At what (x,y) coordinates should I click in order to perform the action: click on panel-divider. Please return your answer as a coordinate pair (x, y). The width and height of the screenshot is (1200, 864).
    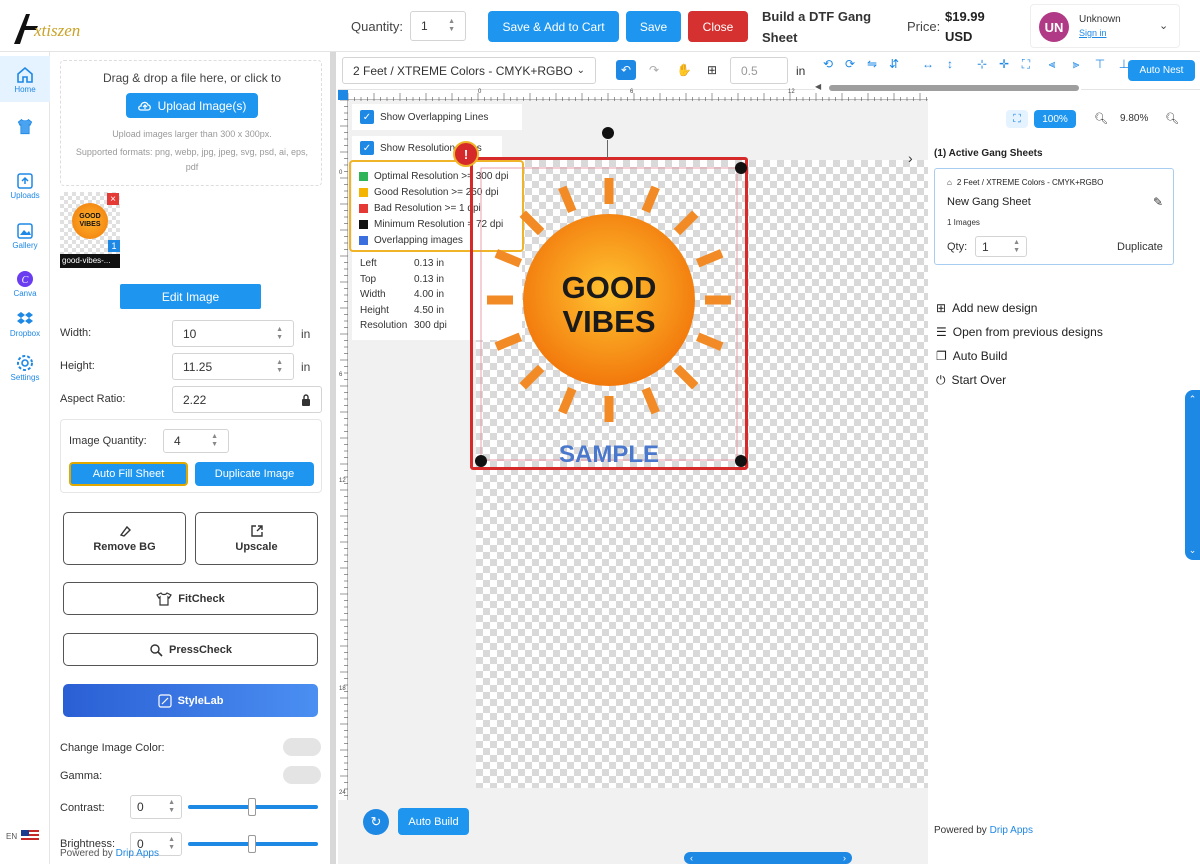
    Looking at the image, I should click on (333, 458).